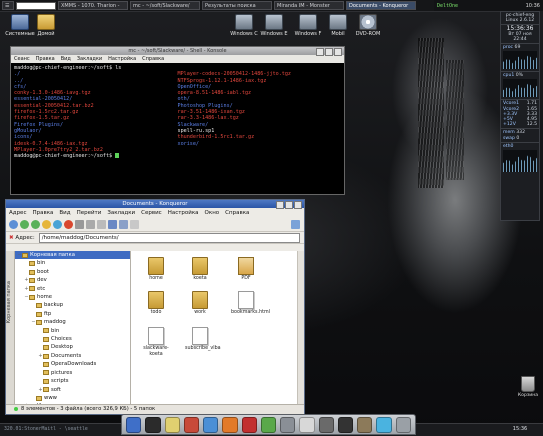 Image resolution: width=543 pixels, height=436 pixels. I want to click on tree-item: + soft, so click(72, 390).